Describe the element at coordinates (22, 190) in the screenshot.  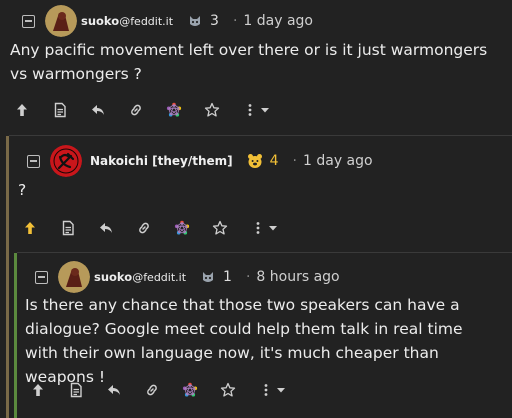
I see `comment-body: ?` at that location.